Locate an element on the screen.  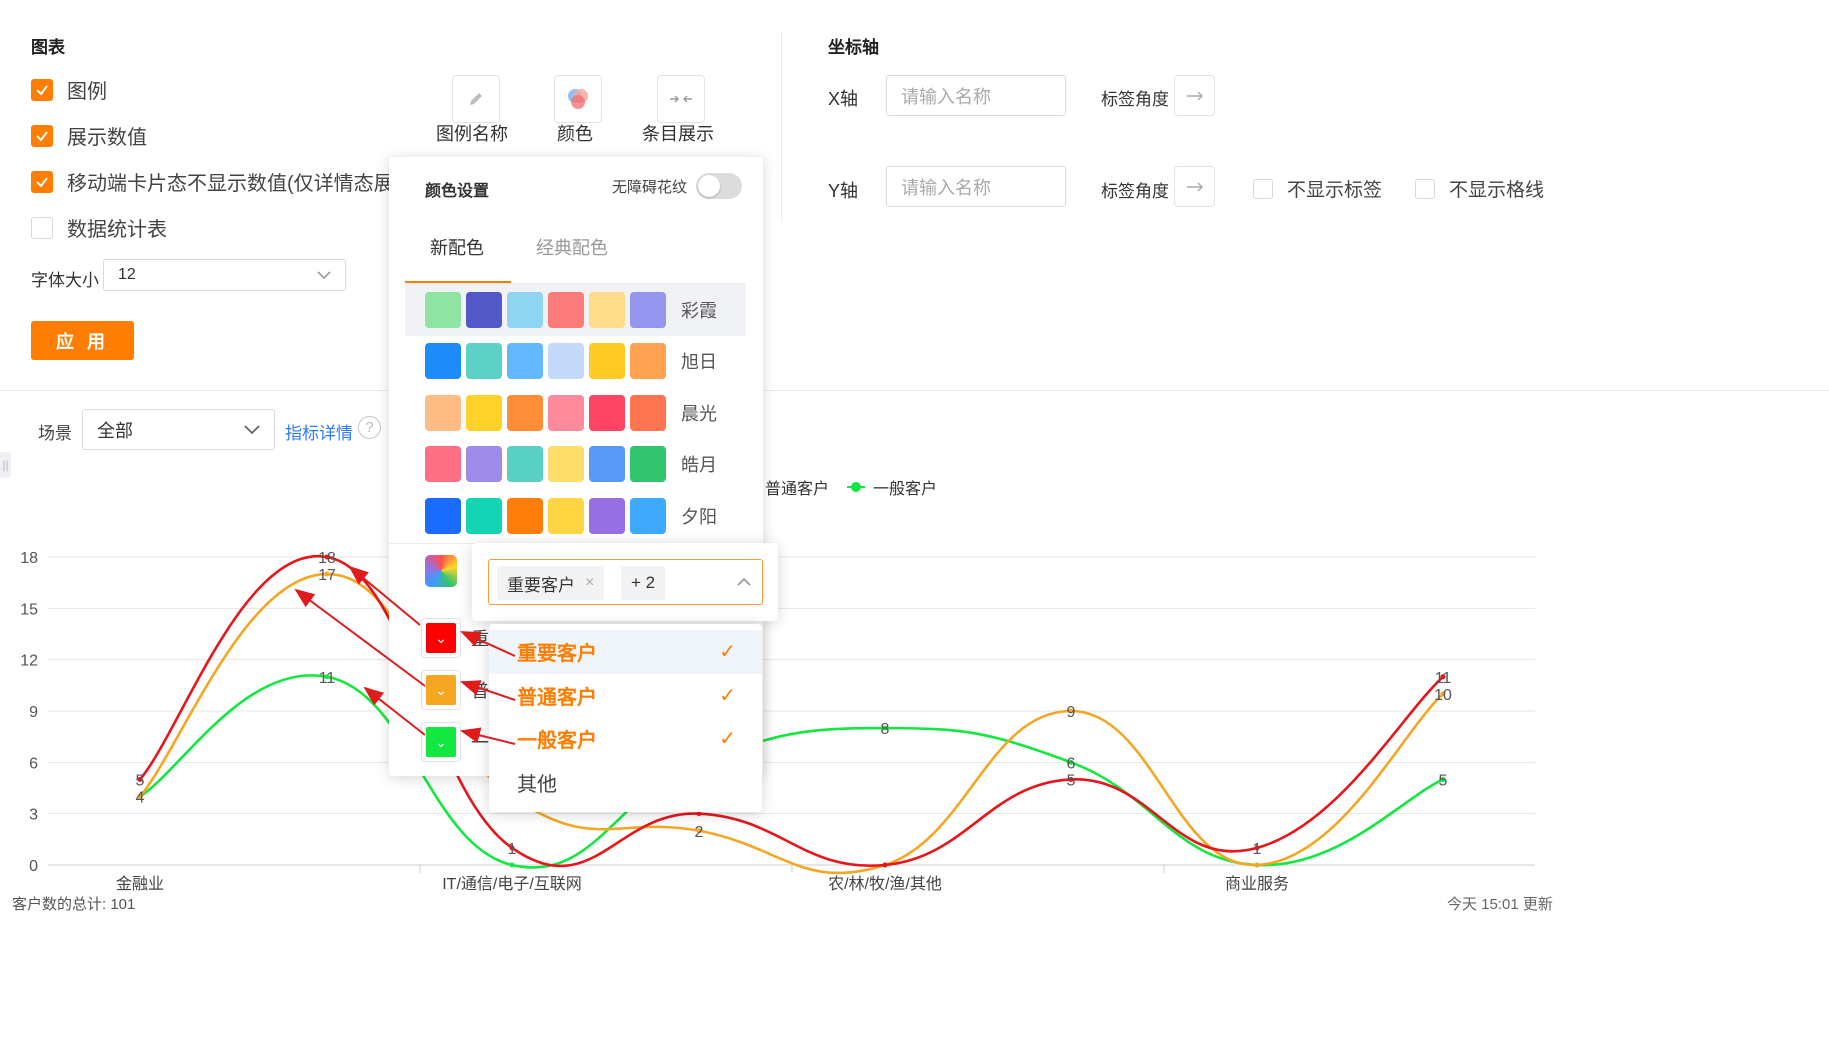
scene-select: 全部 is located at coordinates (178, 429).